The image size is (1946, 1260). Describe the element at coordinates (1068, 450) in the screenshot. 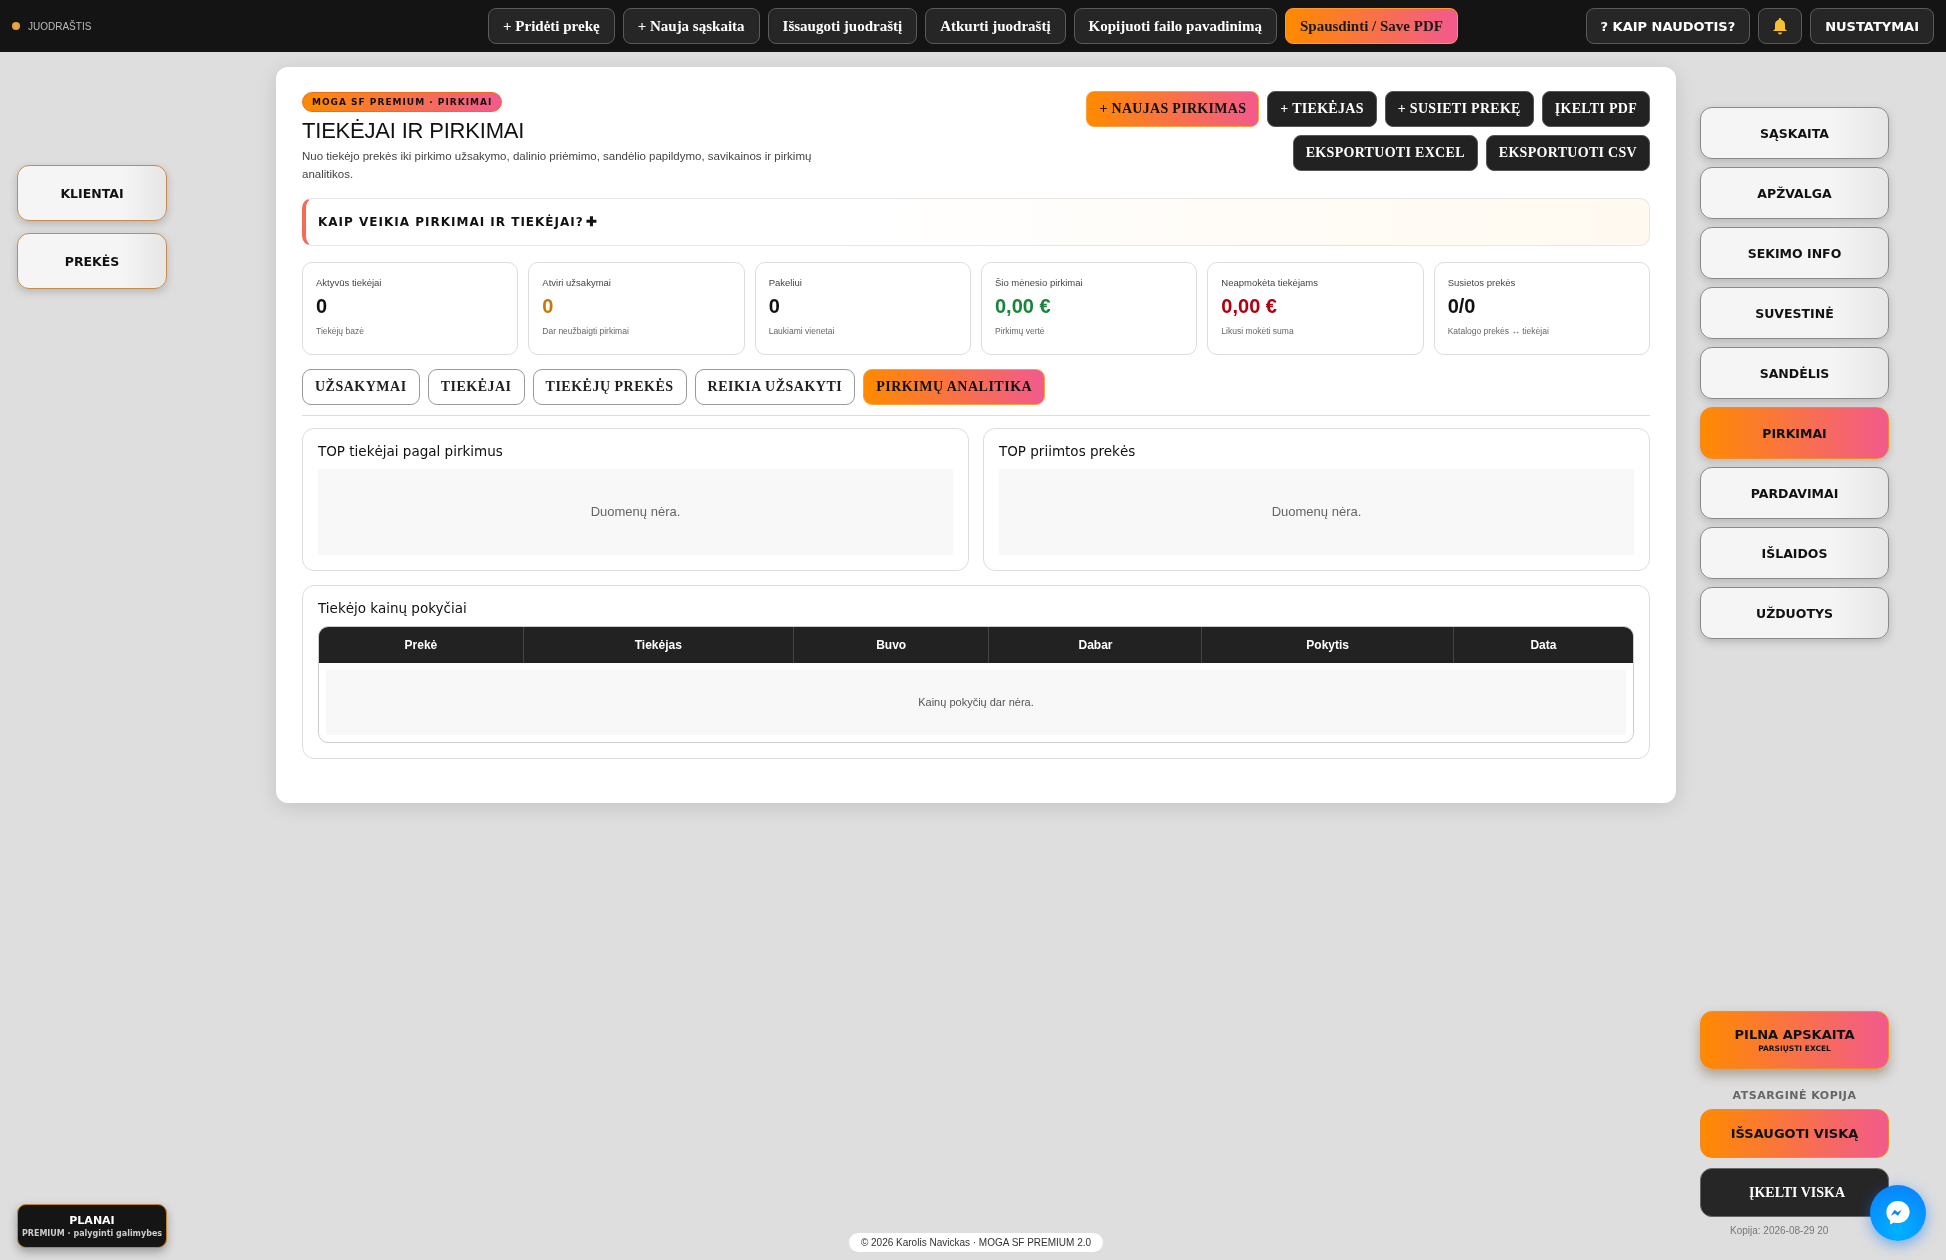

I see `panel-title: TOP priimtos prekės` at that location.